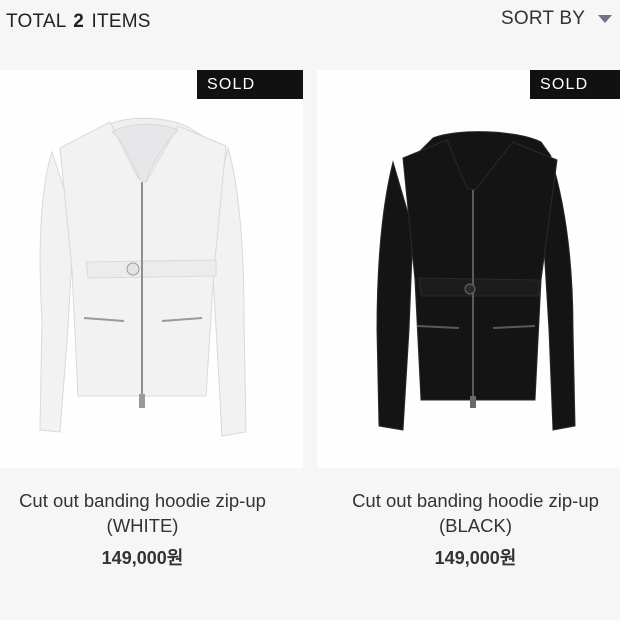 Image resolution: width=620 pixels, height=620 pixels. I want to click on item-count: TOTAL 2 ITEMS, so click(78, 22).